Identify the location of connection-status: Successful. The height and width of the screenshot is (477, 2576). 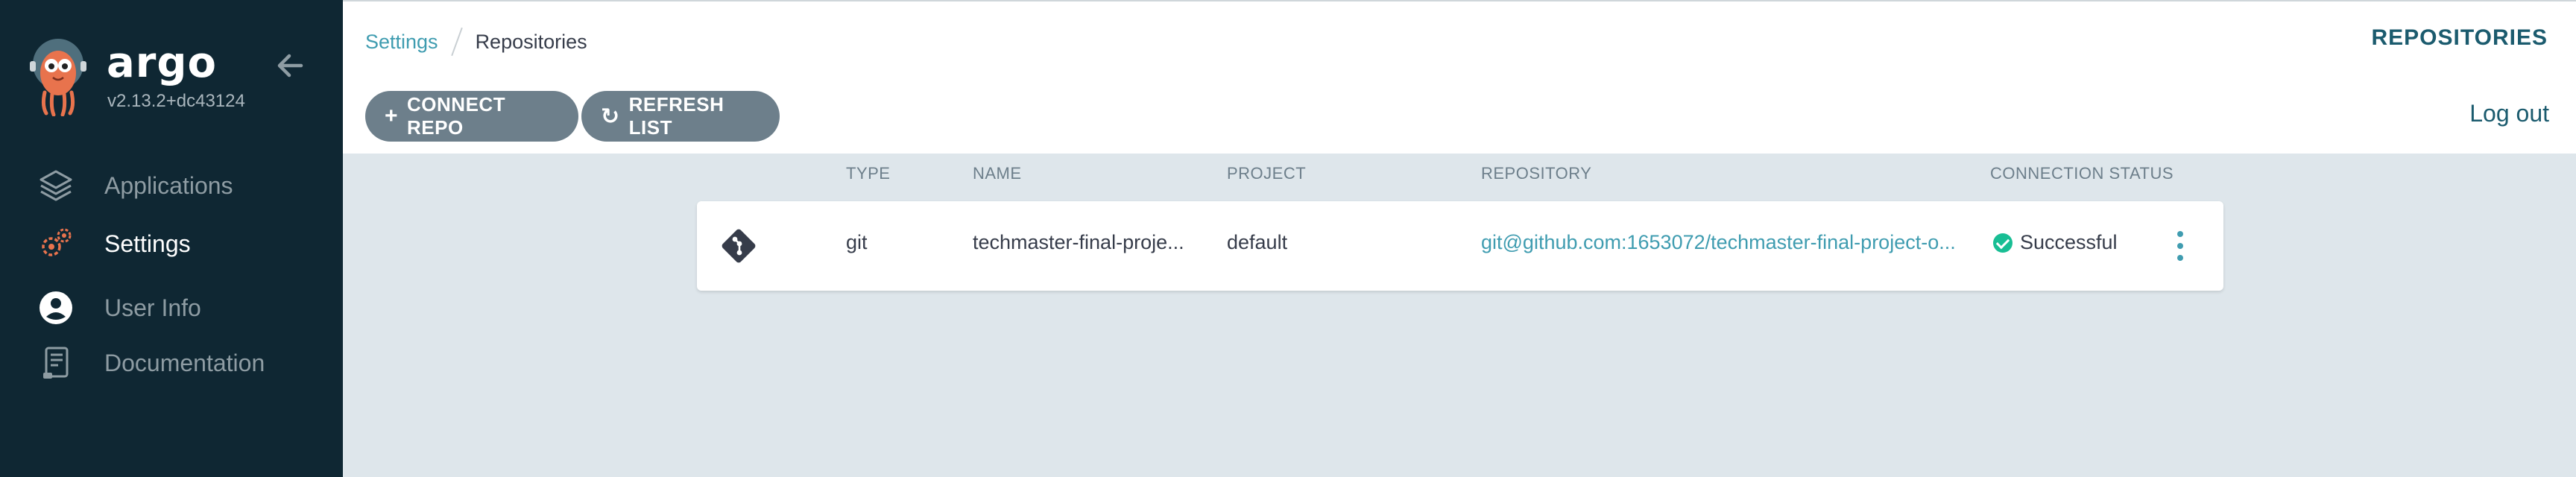
(2055, 243).